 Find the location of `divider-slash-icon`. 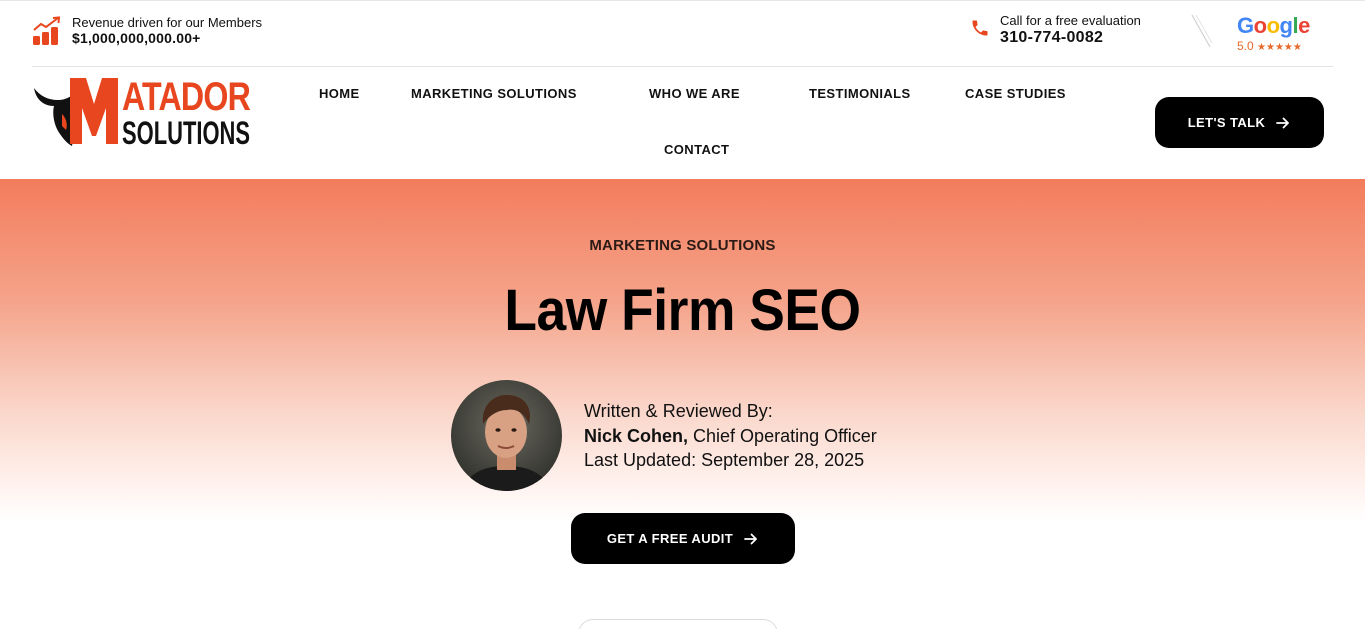

divider-slash-icon is located at coordinates (1201, 31).